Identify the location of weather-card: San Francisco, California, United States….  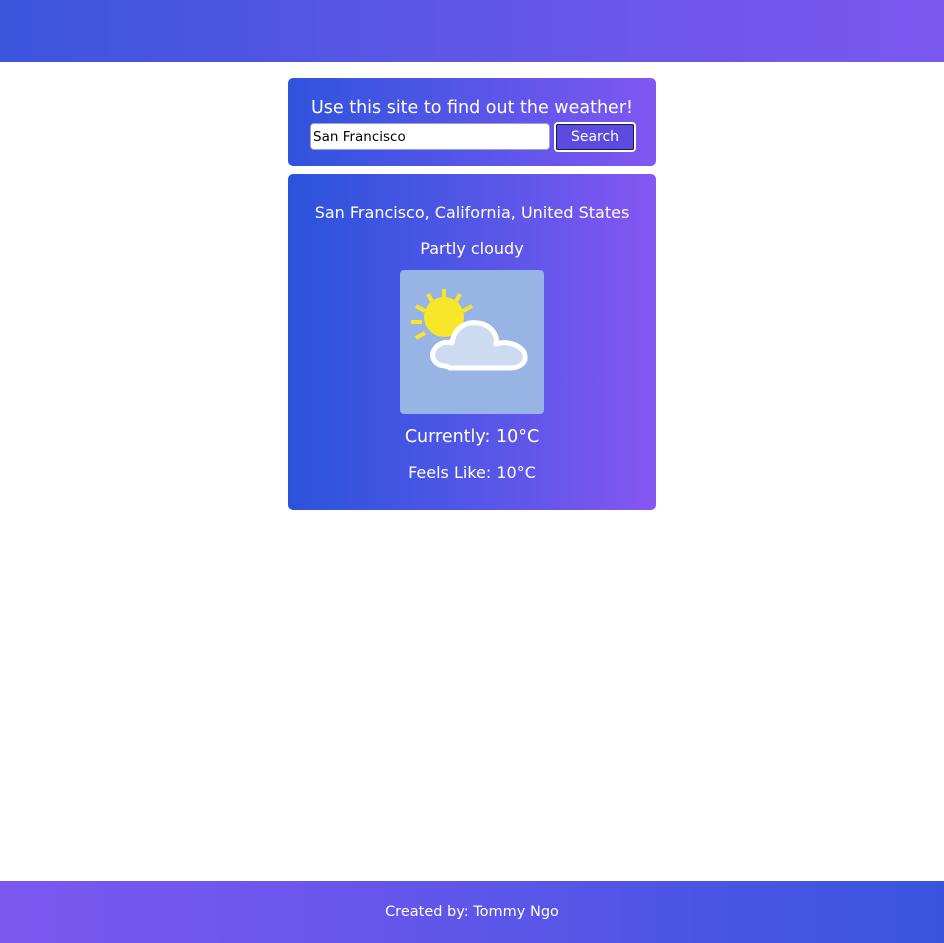
(472, 342).